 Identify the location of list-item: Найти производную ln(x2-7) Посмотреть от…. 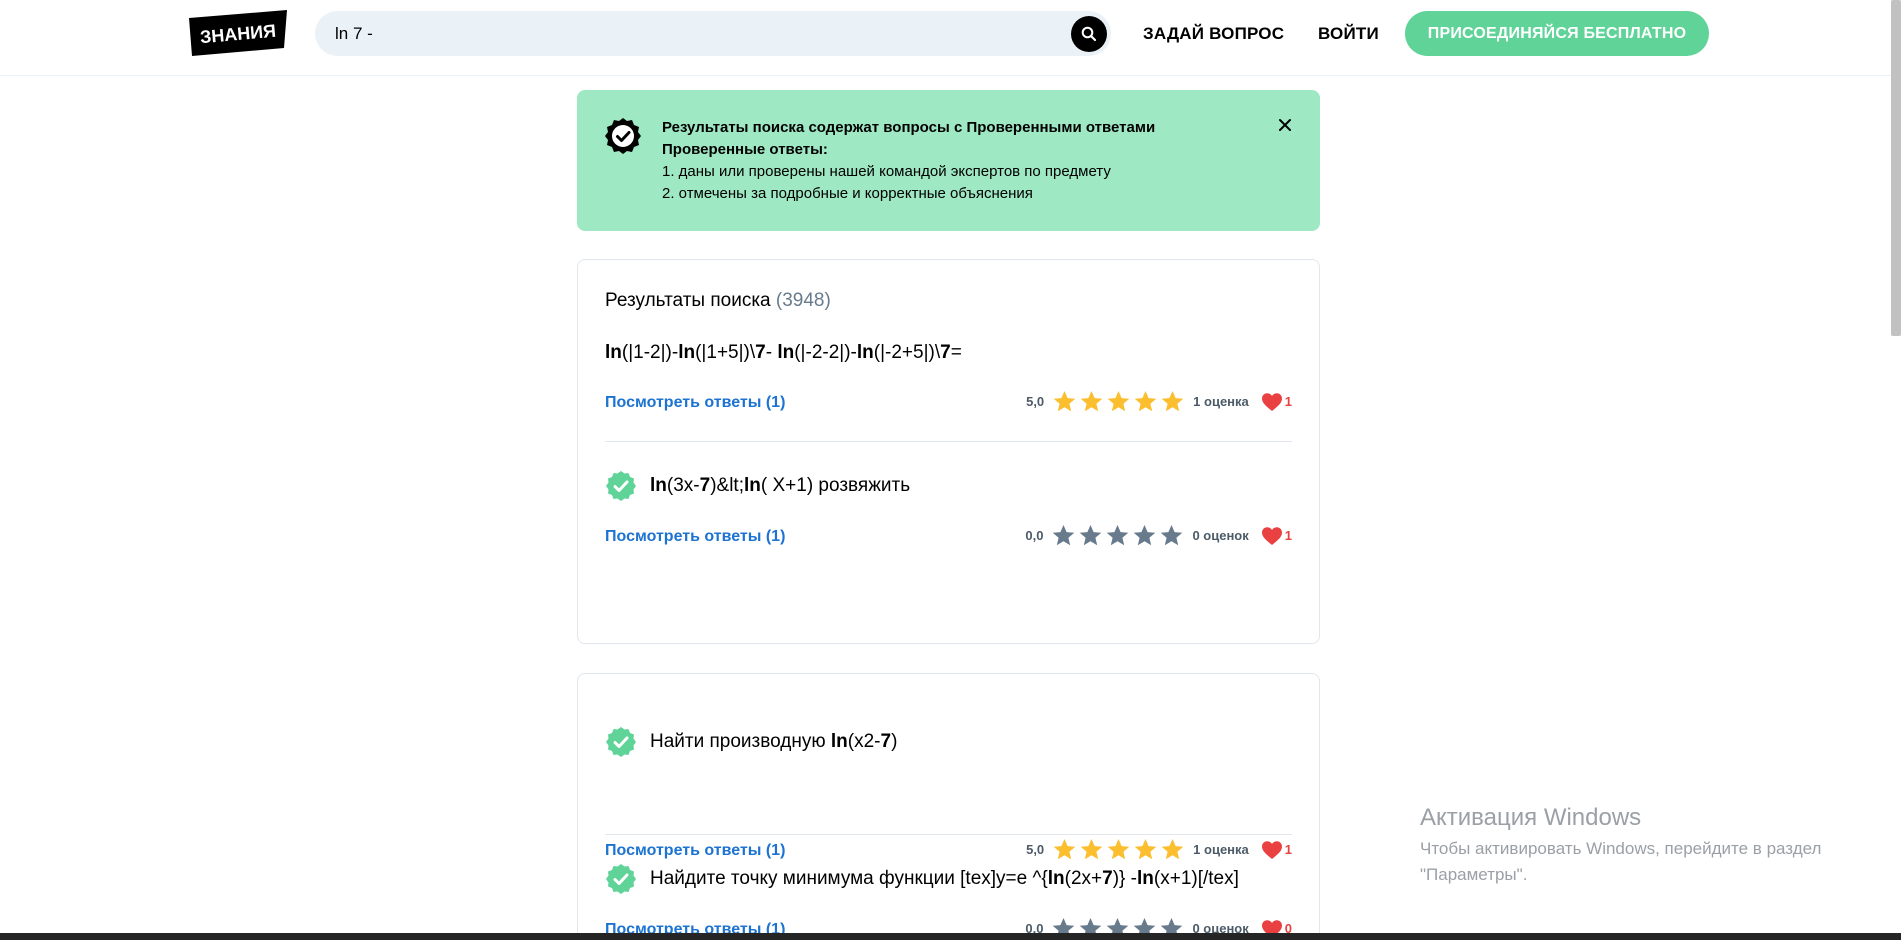
(948, 793).